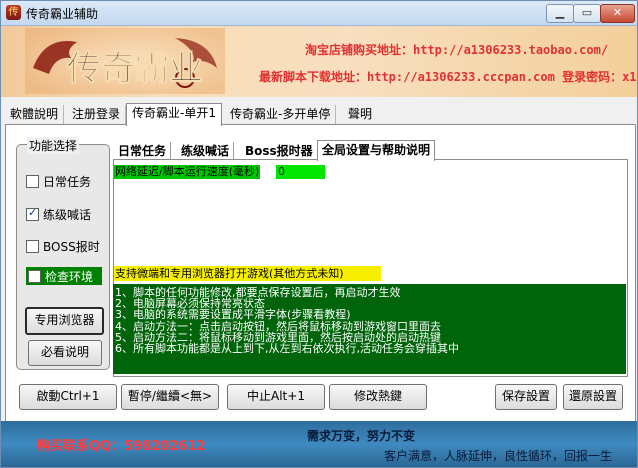 The image size is (638, 468). What do you see at coordinates (121, 446) in the screenshot?
I see `footer-qq: 购买联系QQ：598202612` at bounding box center [121, 446].